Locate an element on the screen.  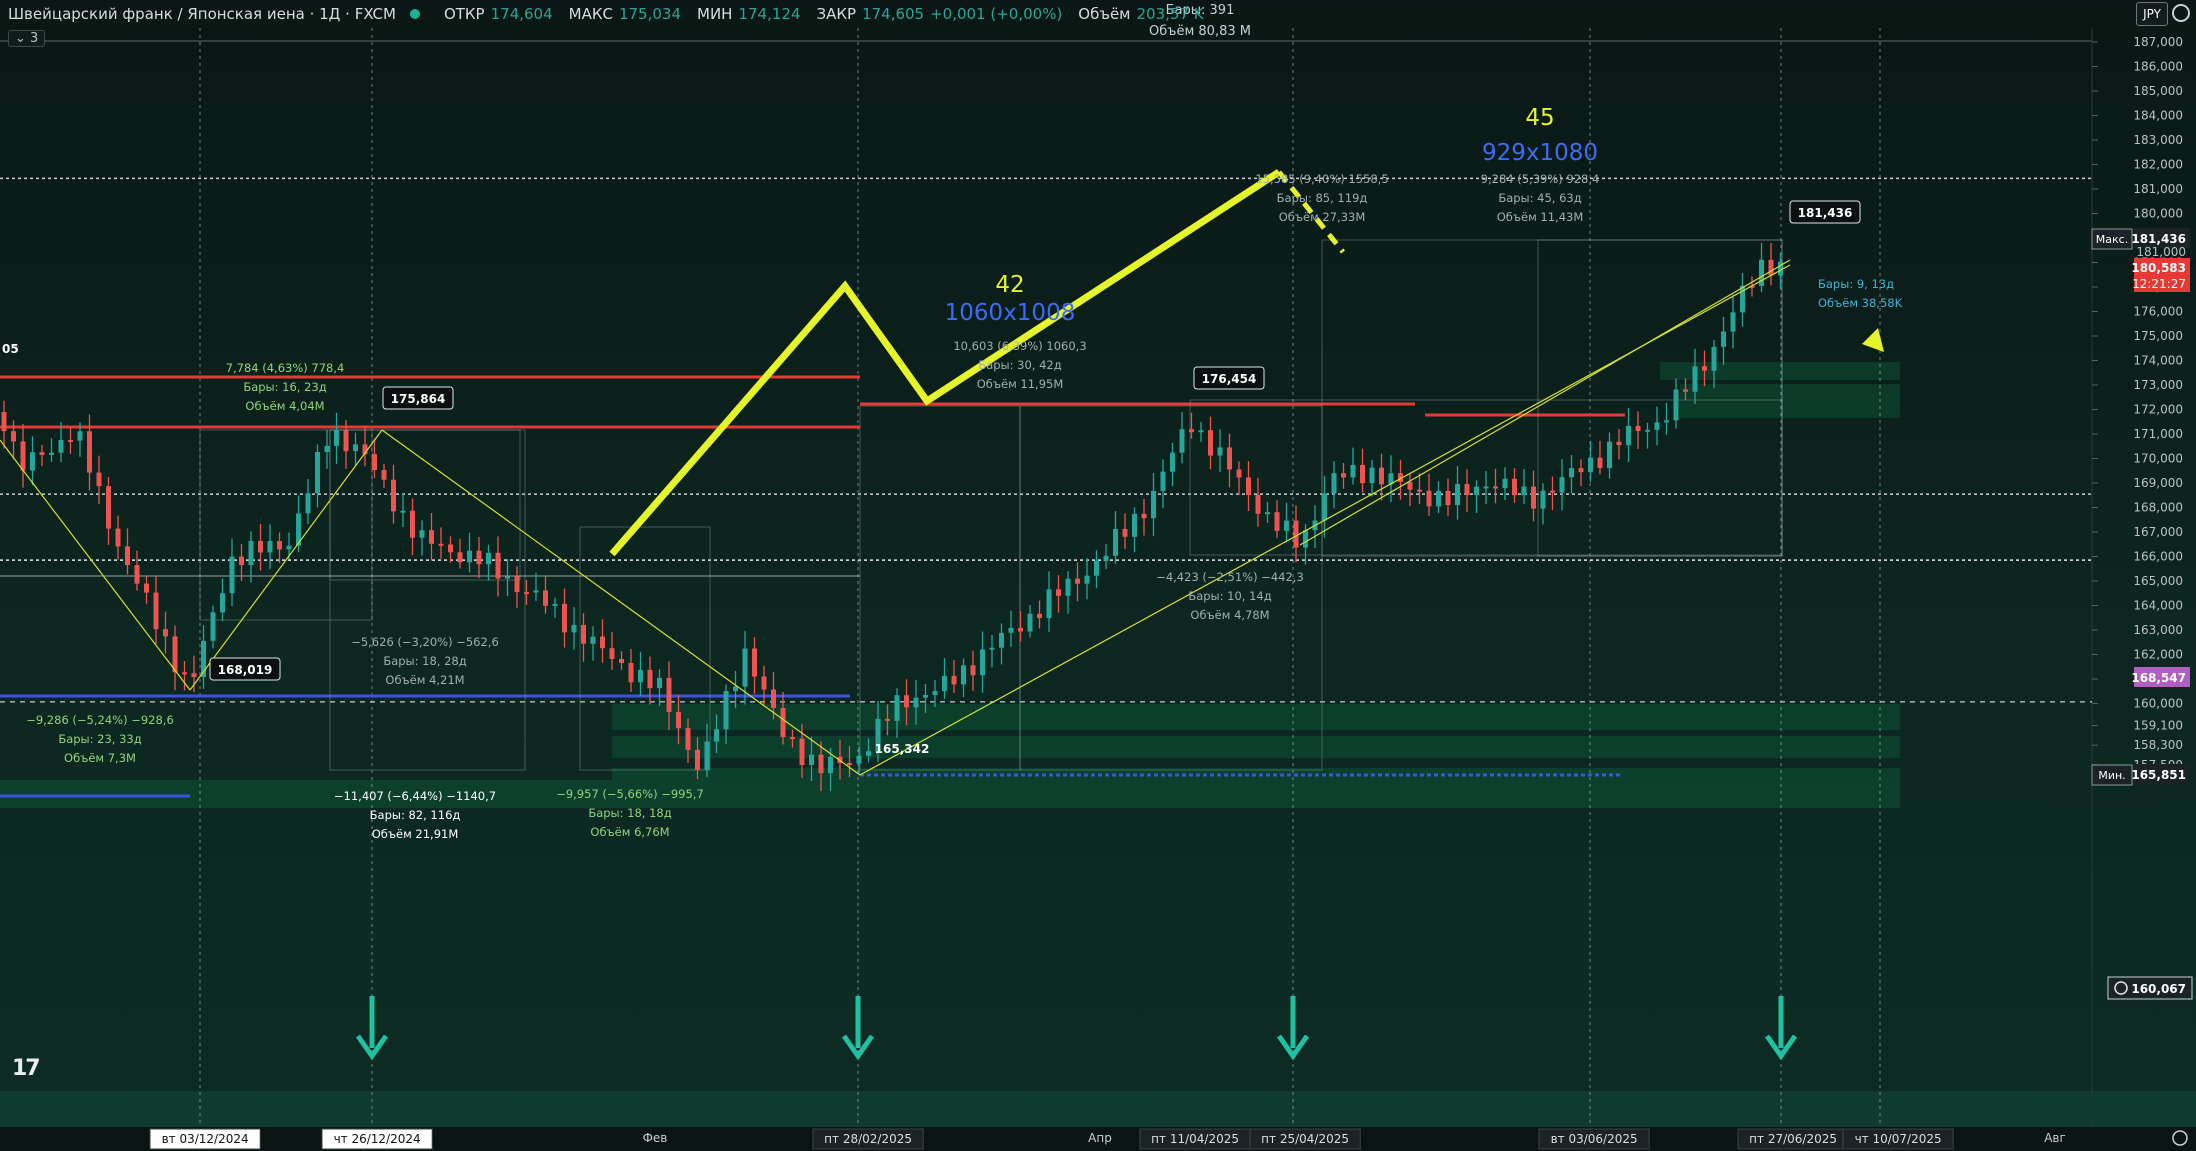
high-value: 175,034 is located at coordinates (649, 14).